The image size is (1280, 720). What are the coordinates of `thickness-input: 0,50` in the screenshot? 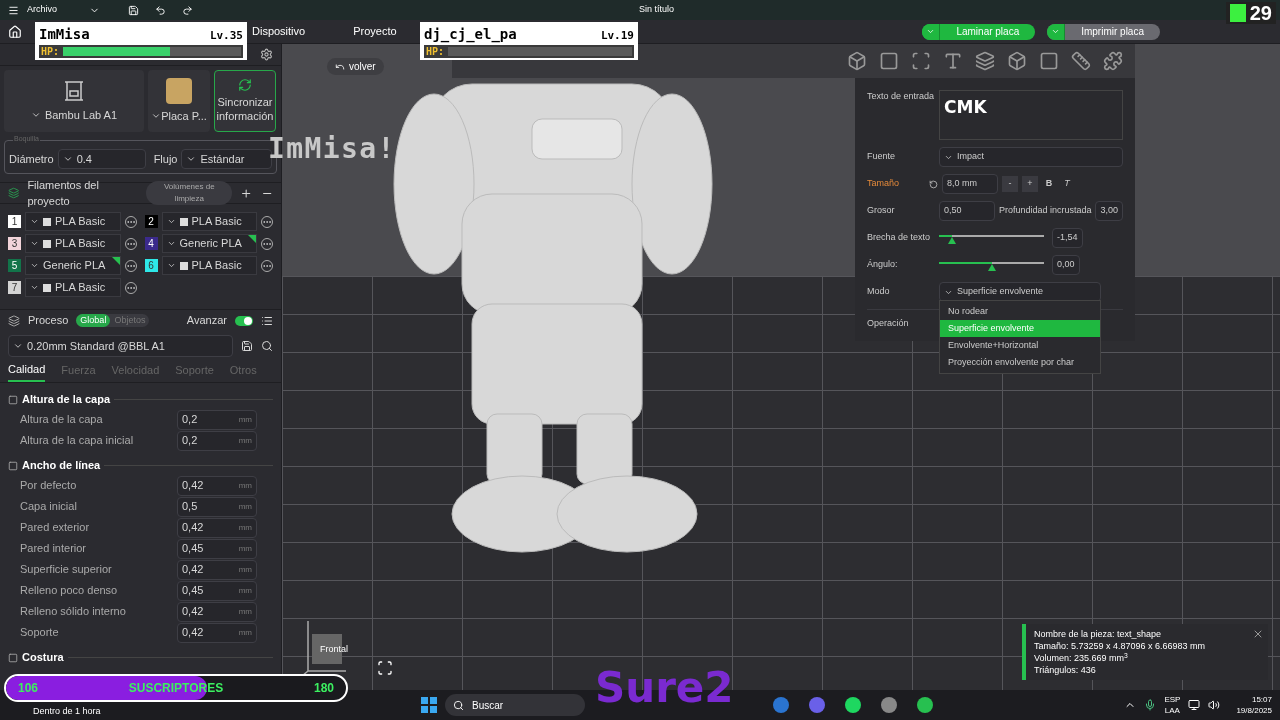 It's located at (967, 211).